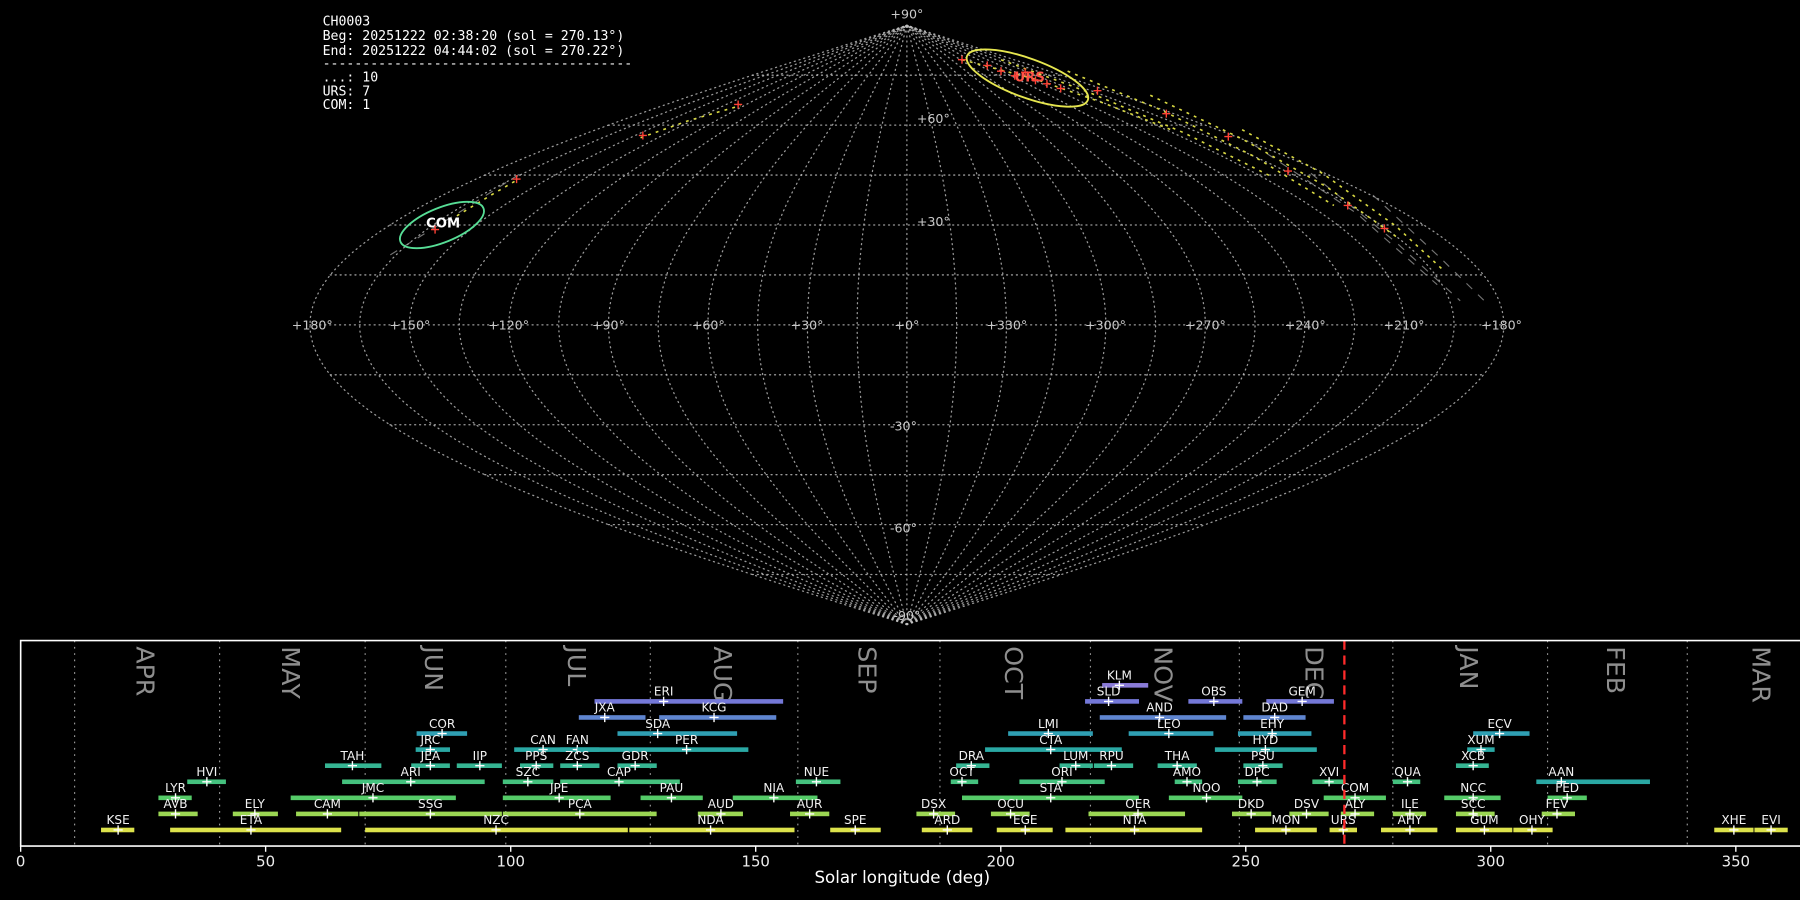  Describe the element at coordinates (1407, 776) in the screenshot. I see `shower-qua: QUA` at that location.